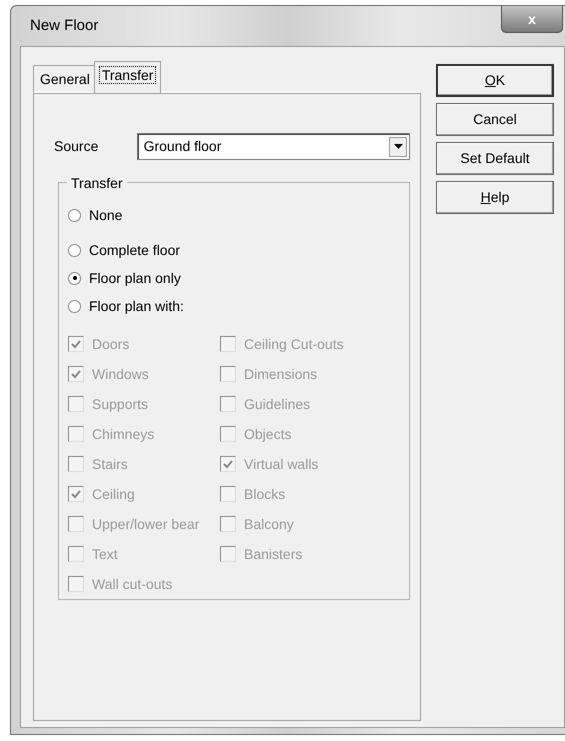 This screenshot has height=741, width=565. I want to click on dialog-button: Set Default, so click(495, 158).